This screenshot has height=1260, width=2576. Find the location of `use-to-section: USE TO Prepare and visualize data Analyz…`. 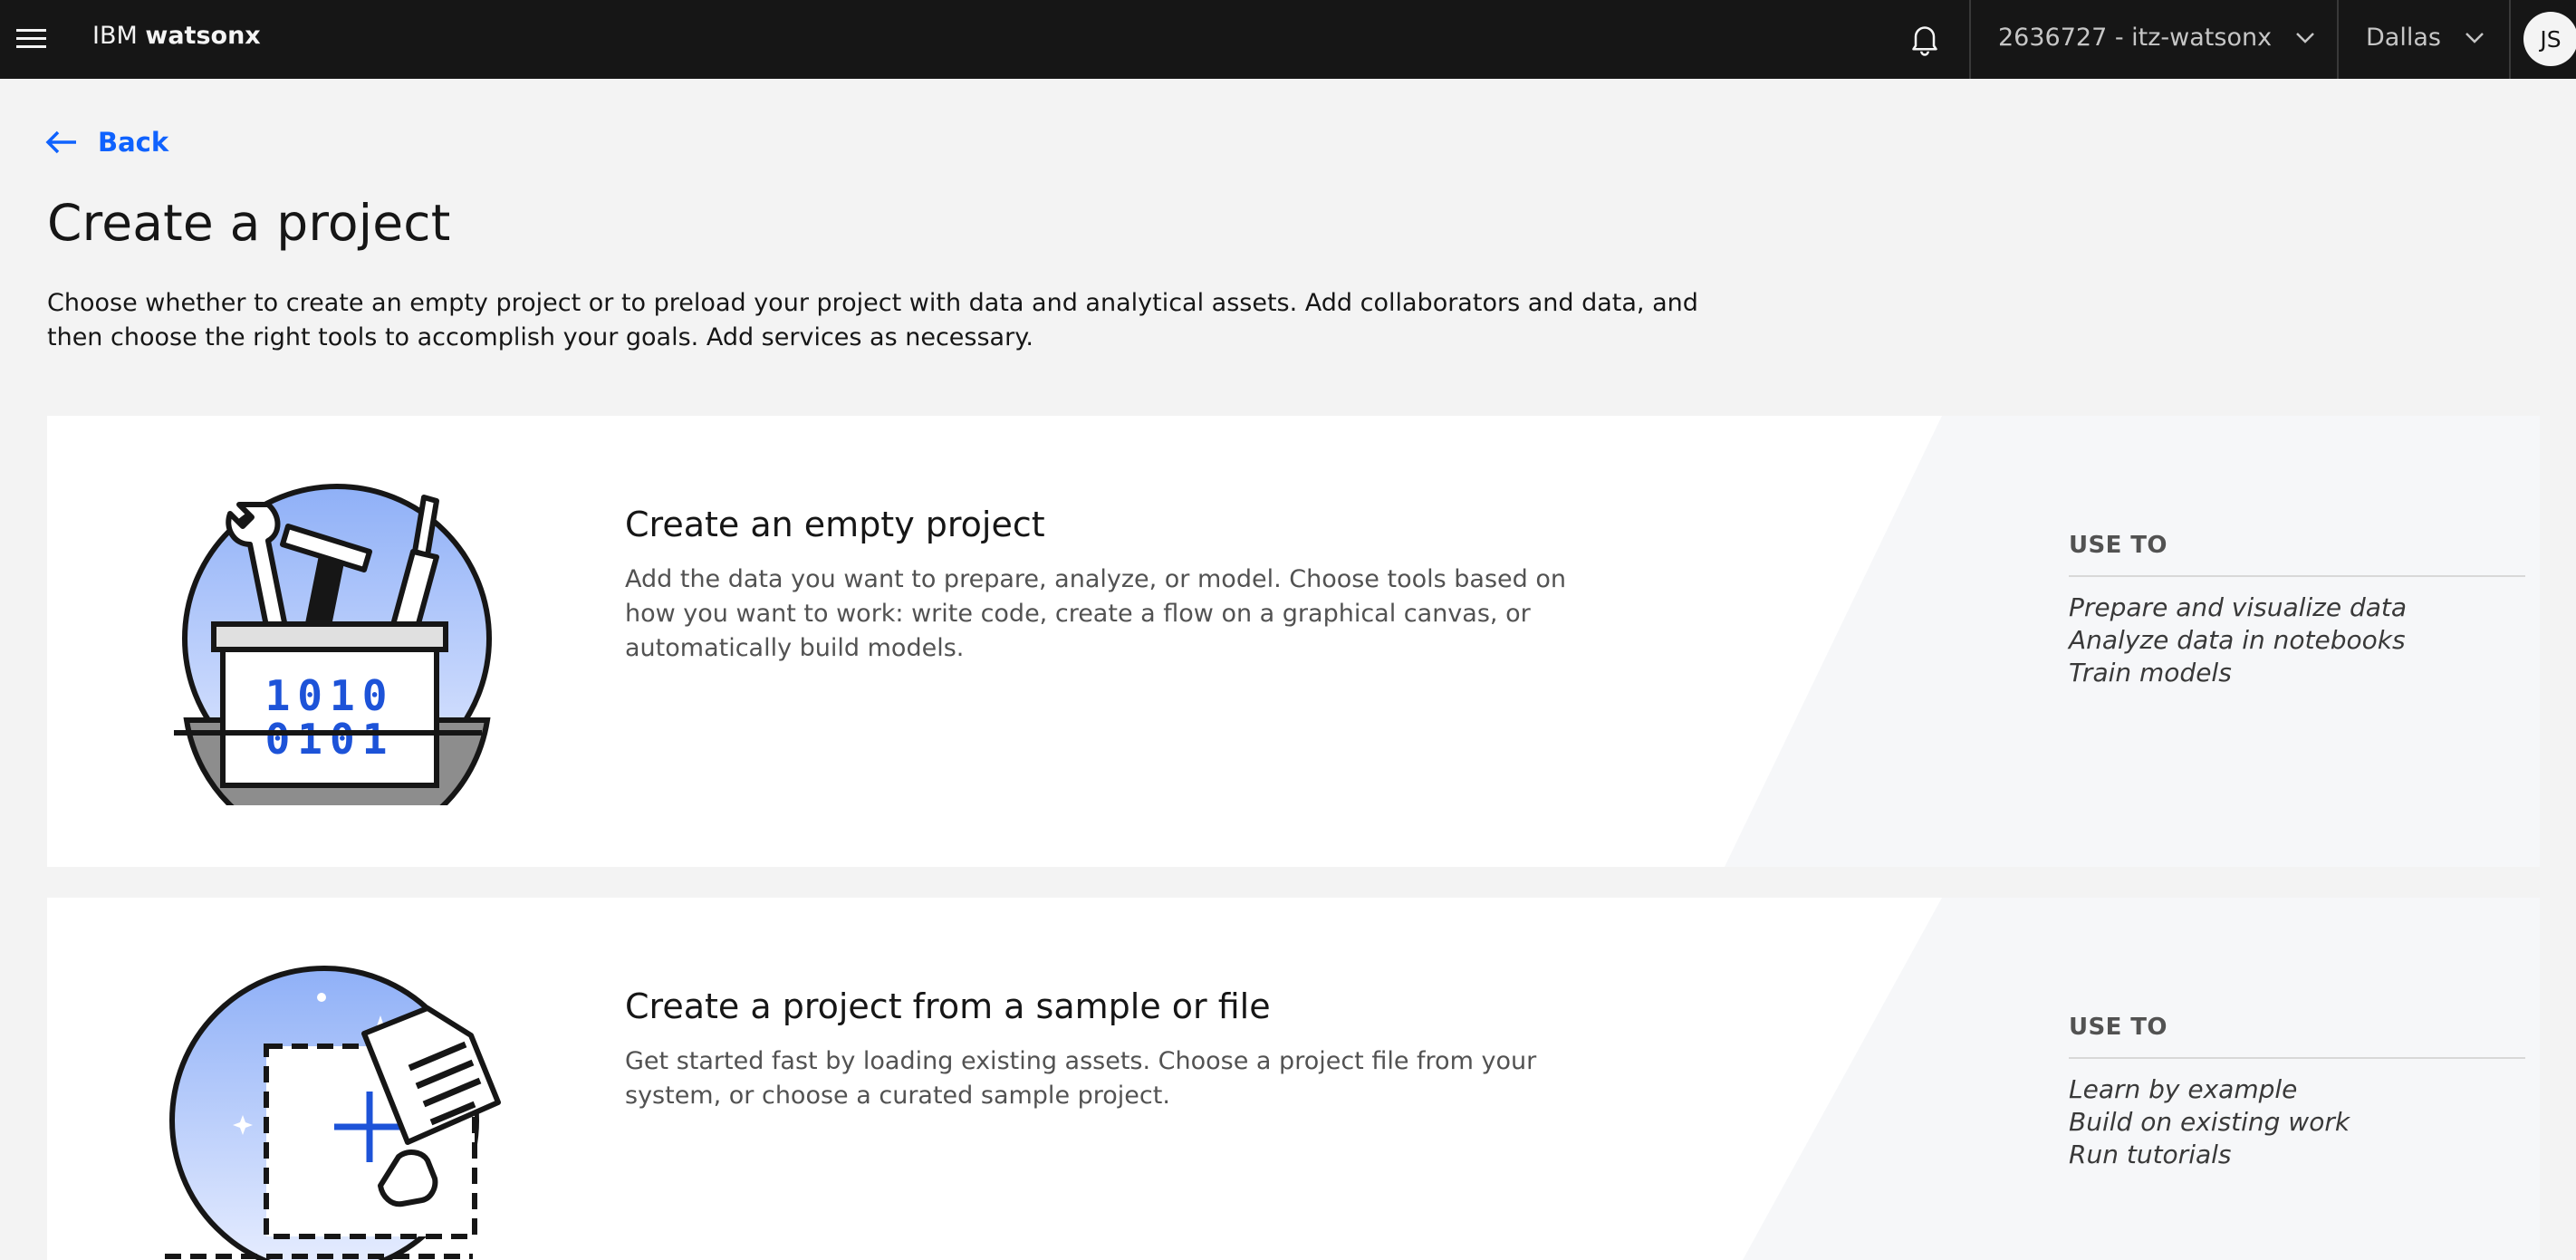

use-to-section: USE TO Prepare and visualize data Analyz… is located at coordinates (2297, 610).